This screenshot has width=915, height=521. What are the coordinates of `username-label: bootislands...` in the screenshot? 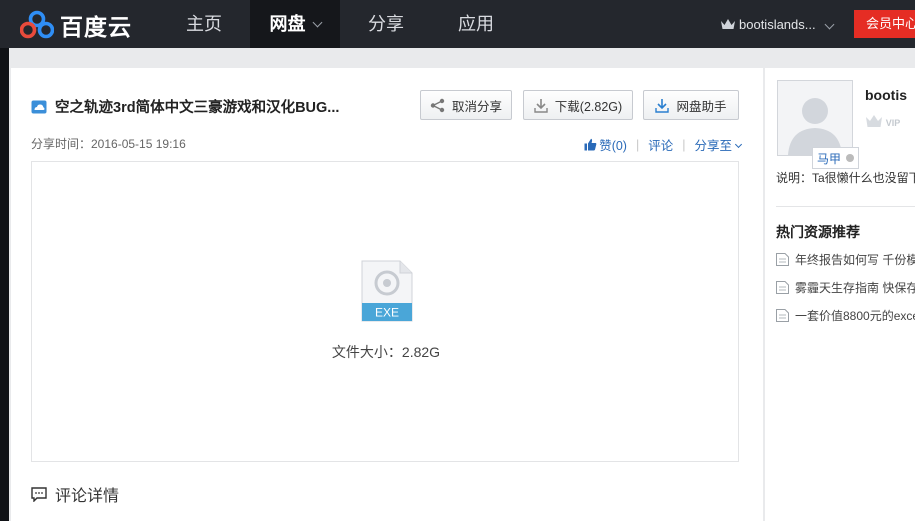 It's located at (777, 24).